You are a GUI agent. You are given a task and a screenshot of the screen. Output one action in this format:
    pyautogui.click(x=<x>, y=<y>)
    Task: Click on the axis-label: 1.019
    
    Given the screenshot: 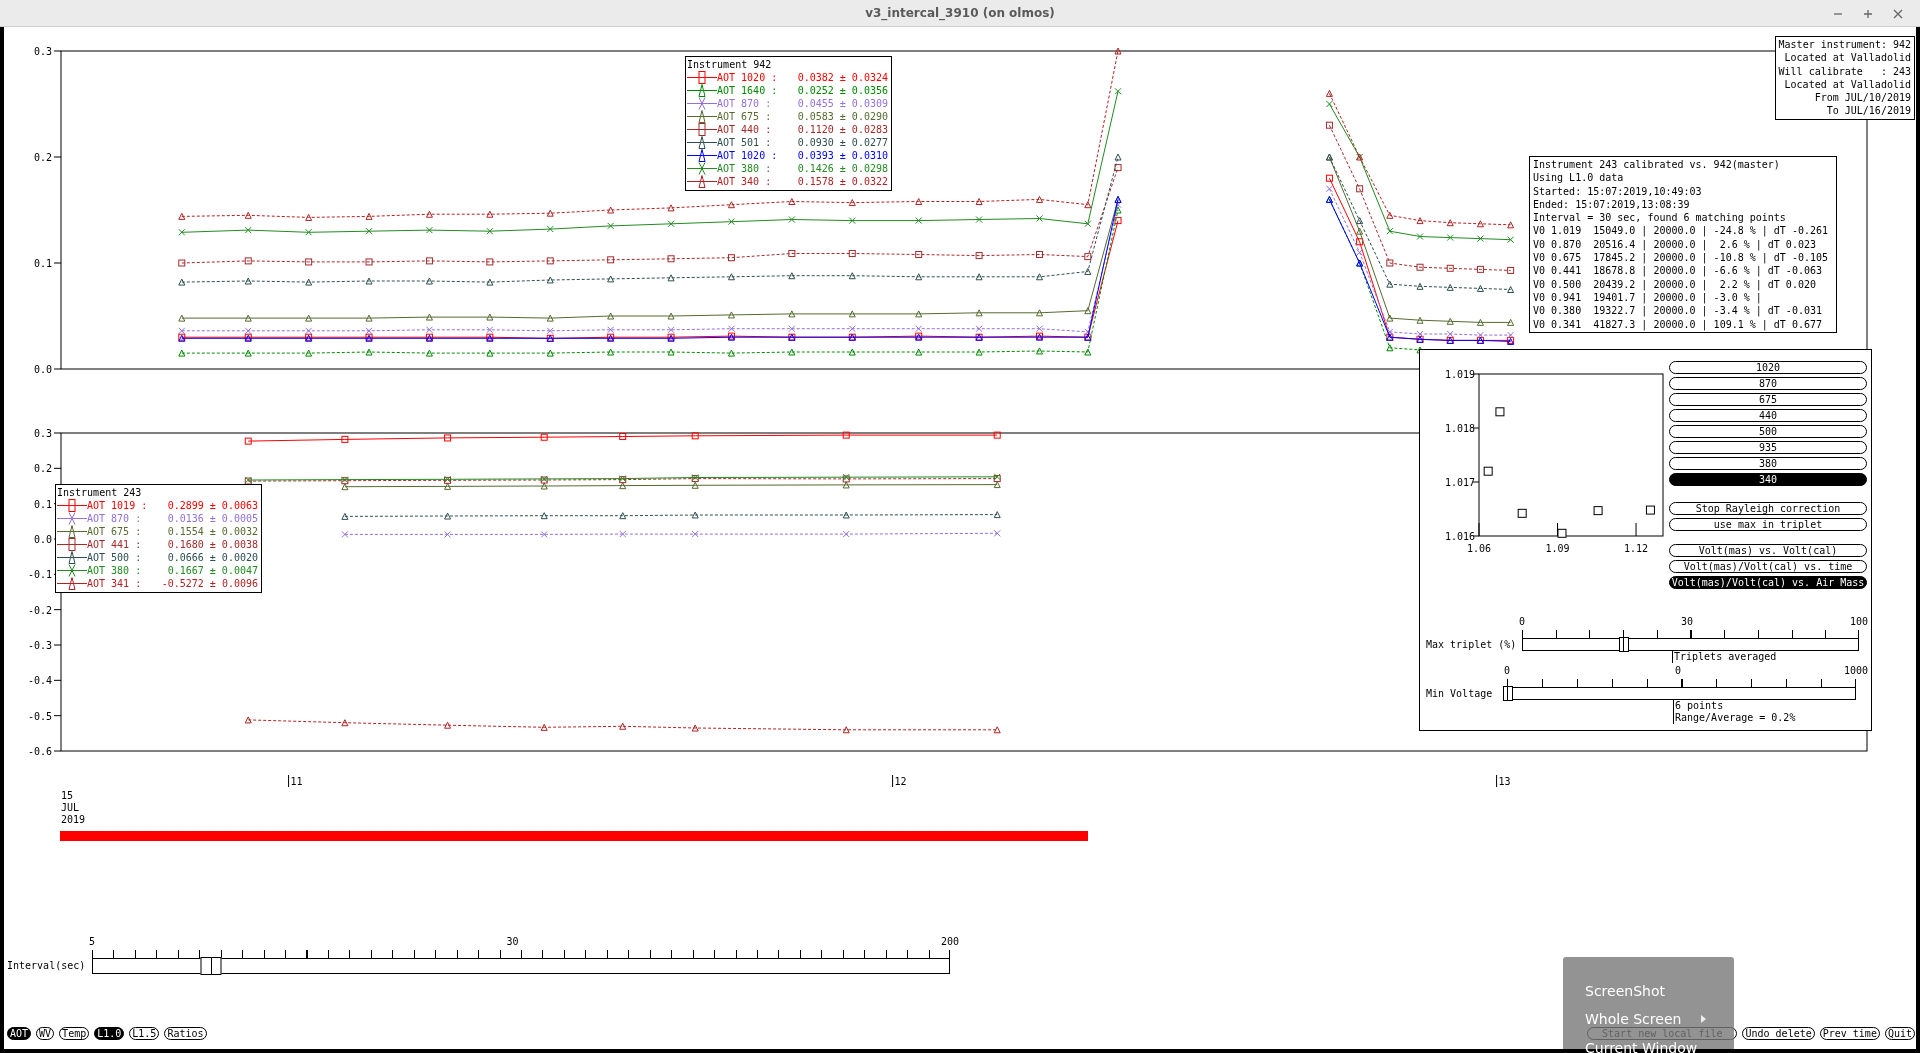 What is the action you would take?
    pyautogui.click(x=1459, y=374)
    